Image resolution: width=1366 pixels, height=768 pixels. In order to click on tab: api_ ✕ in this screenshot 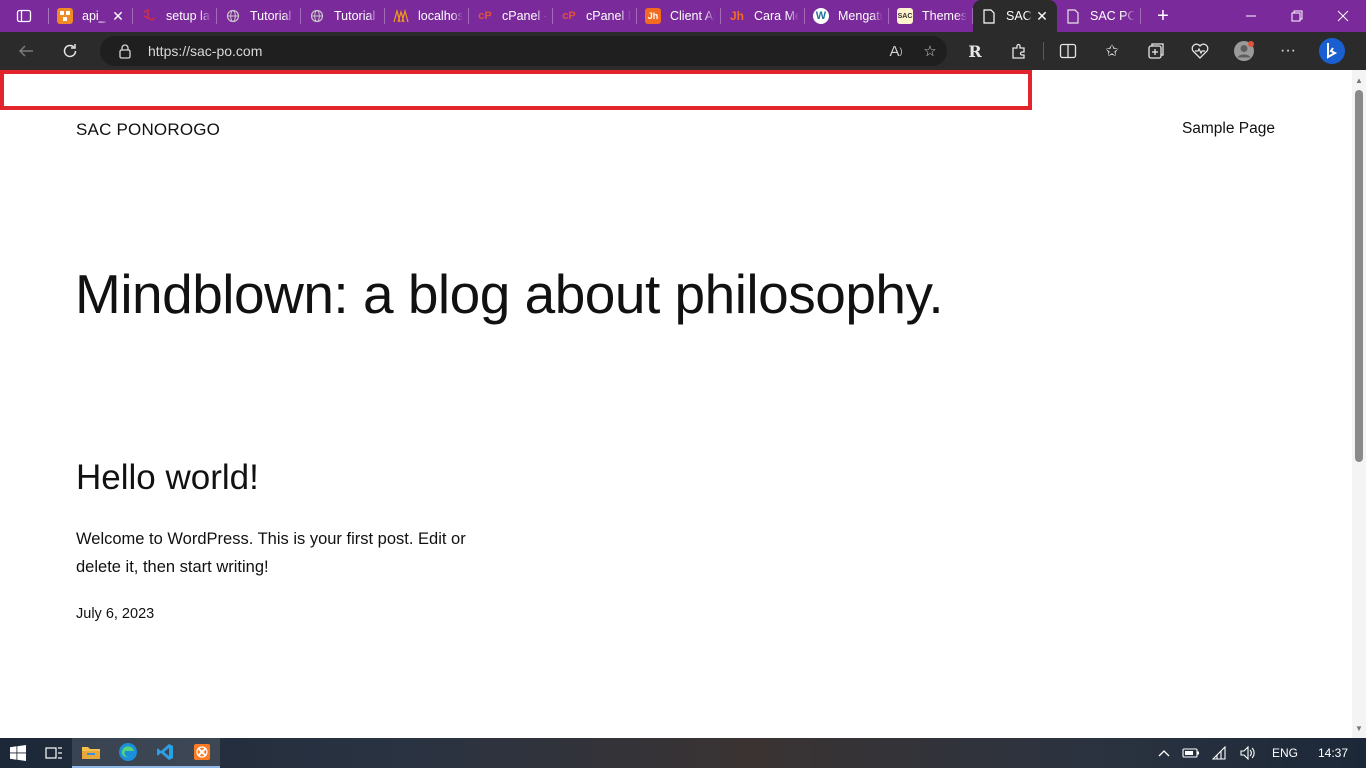, I will do `click(91, 16)`.